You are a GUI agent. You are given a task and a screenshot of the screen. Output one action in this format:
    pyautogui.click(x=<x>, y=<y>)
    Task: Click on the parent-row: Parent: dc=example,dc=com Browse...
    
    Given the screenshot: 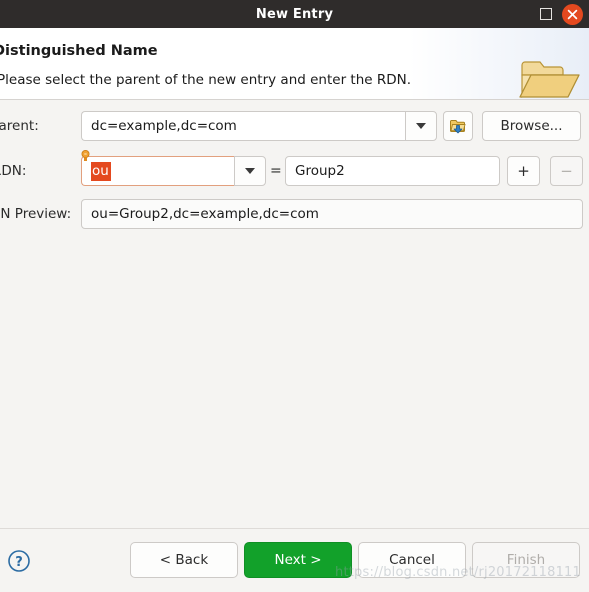 What is the action you would take?
    pyautogui.click(x=294, y=126)
    